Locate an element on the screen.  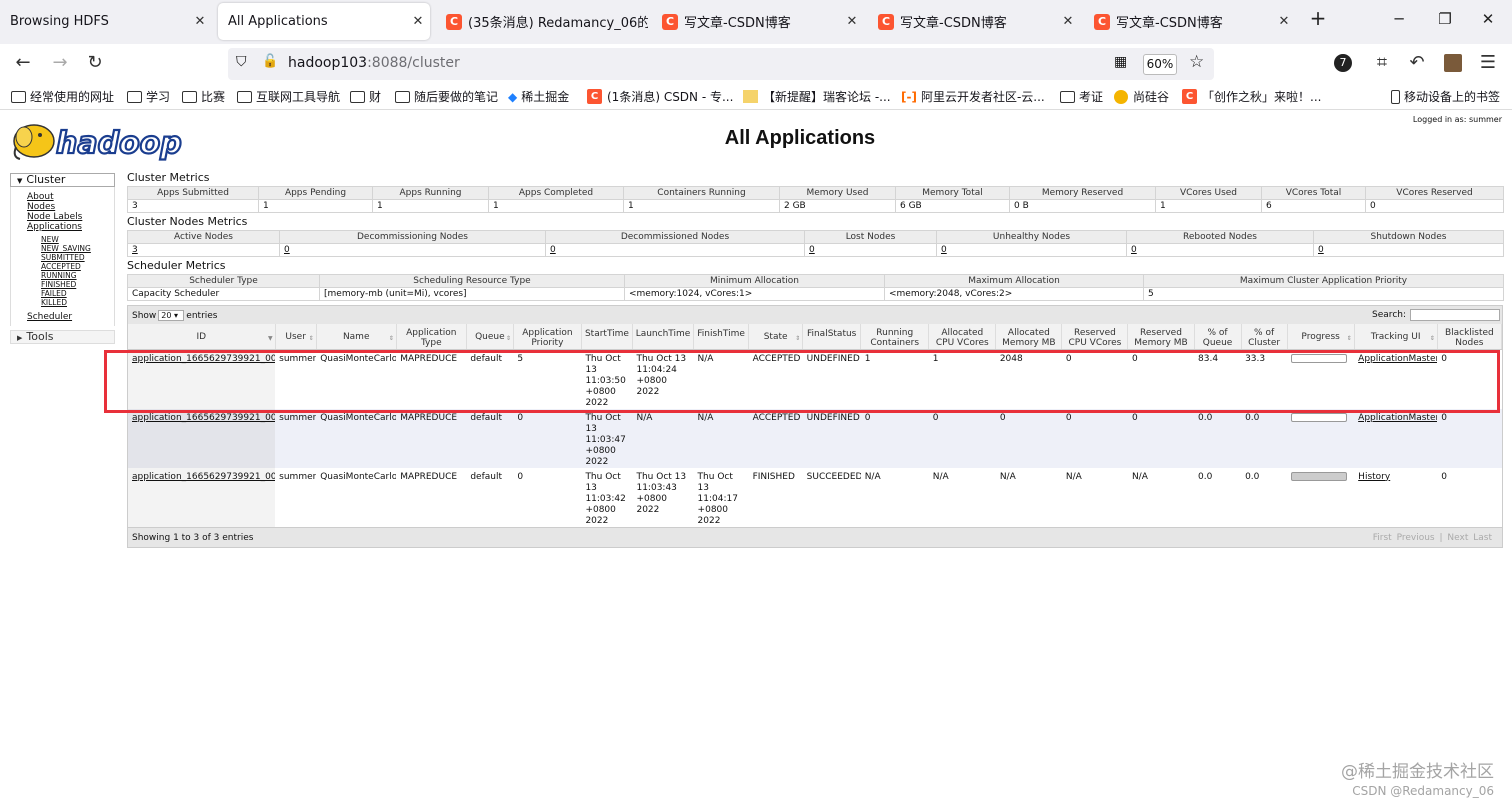
sidebar-item-about: About is located at coordinates (70, 197).